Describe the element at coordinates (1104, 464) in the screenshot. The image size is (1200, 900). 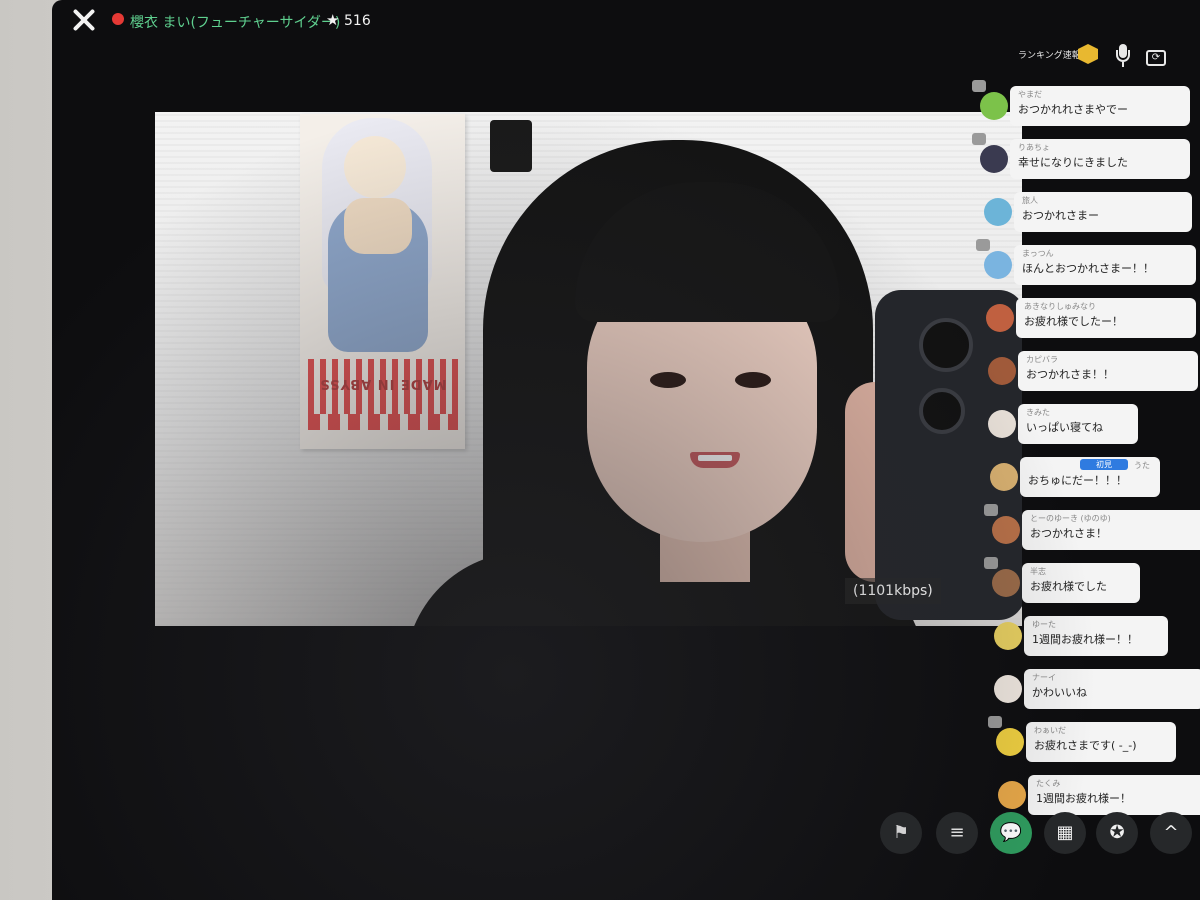
I see `first-time-tag: 初見` at that location.